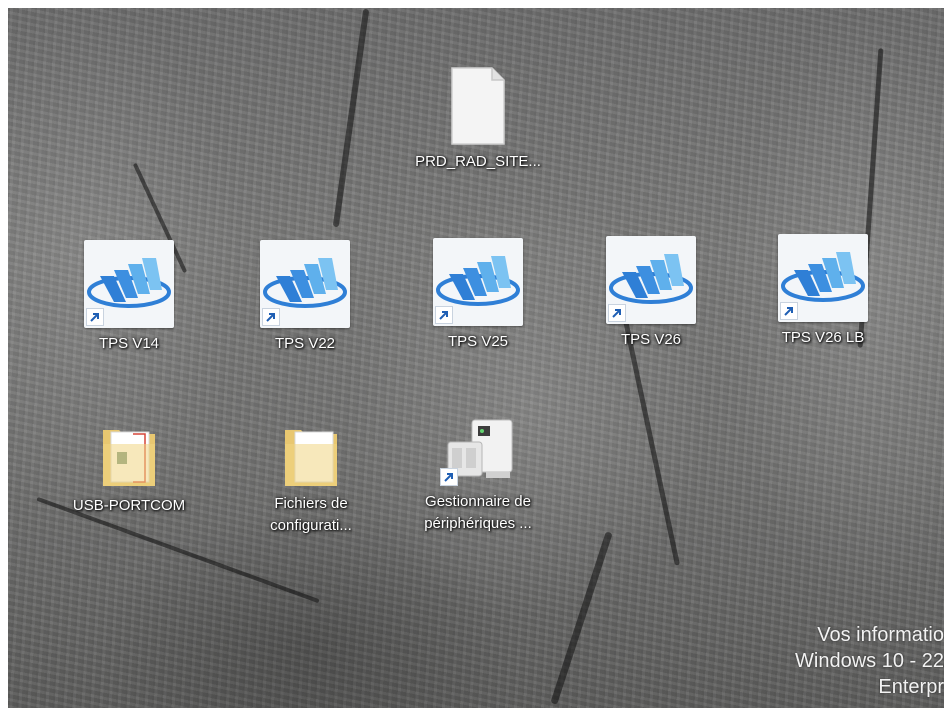 The width and height of the screenshot is (944, 714). I want to click on desktop-icon-tps-v14: TPS V14, so click(129, 297).